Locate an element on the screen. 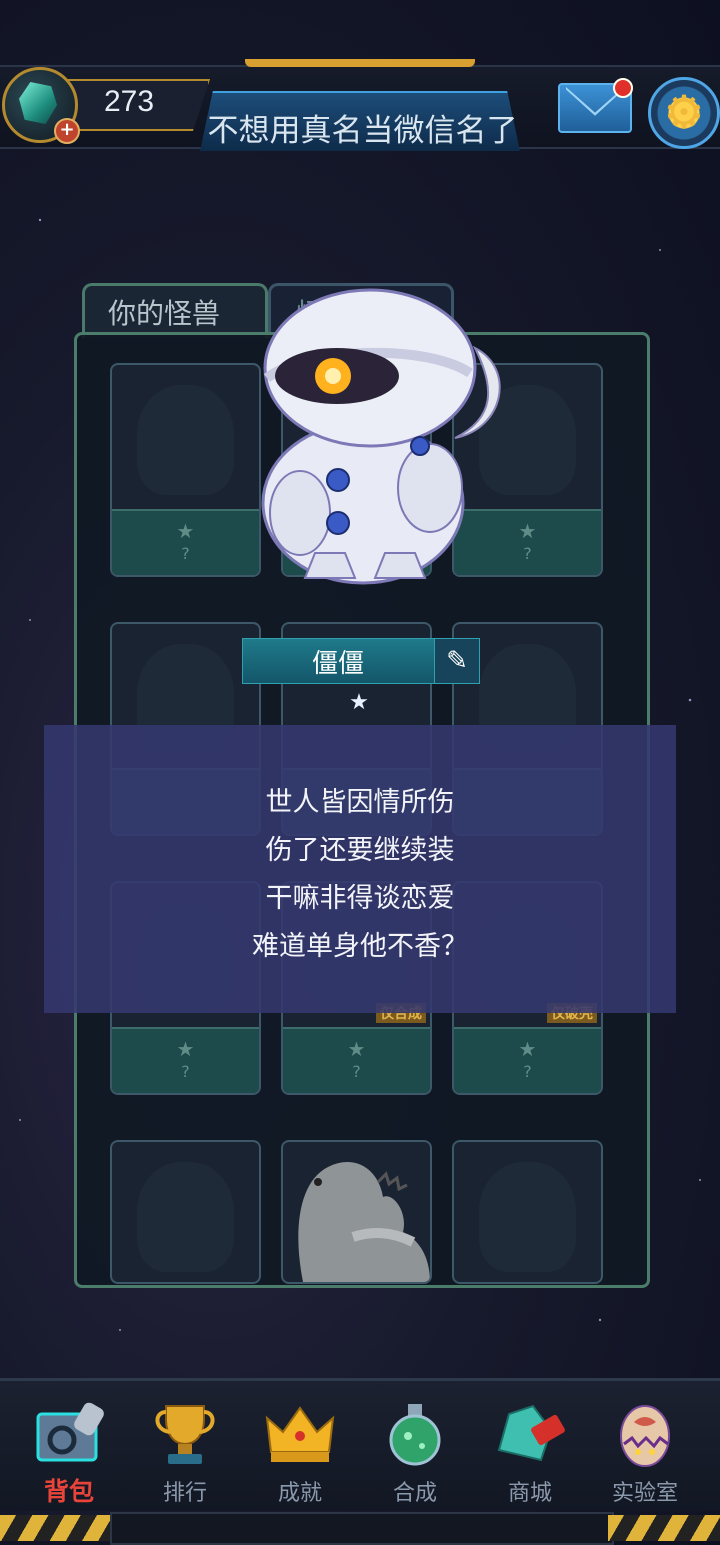 This screenshot has height=1545, width=720. nav-ranking: 排行 is located at coordinates (185, 1449).